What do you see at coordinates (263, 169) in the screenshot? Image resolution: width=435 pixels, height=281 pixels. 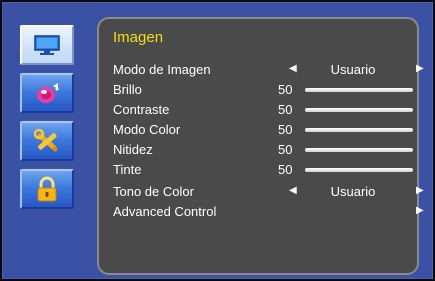 I see `menu-row-tint: Tinte 50` at bounding box center [263, 169].